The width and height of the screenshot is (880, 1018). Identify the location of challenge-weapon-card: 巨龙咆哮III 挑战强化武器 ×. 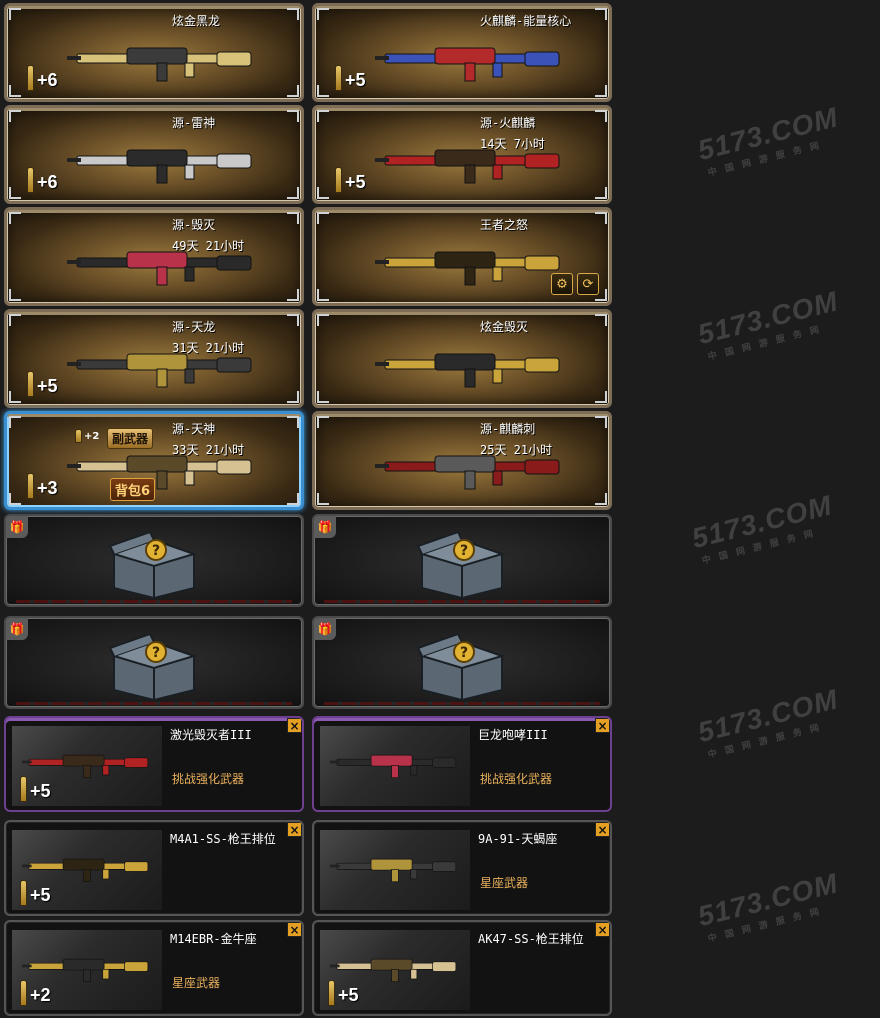
(462, 764).